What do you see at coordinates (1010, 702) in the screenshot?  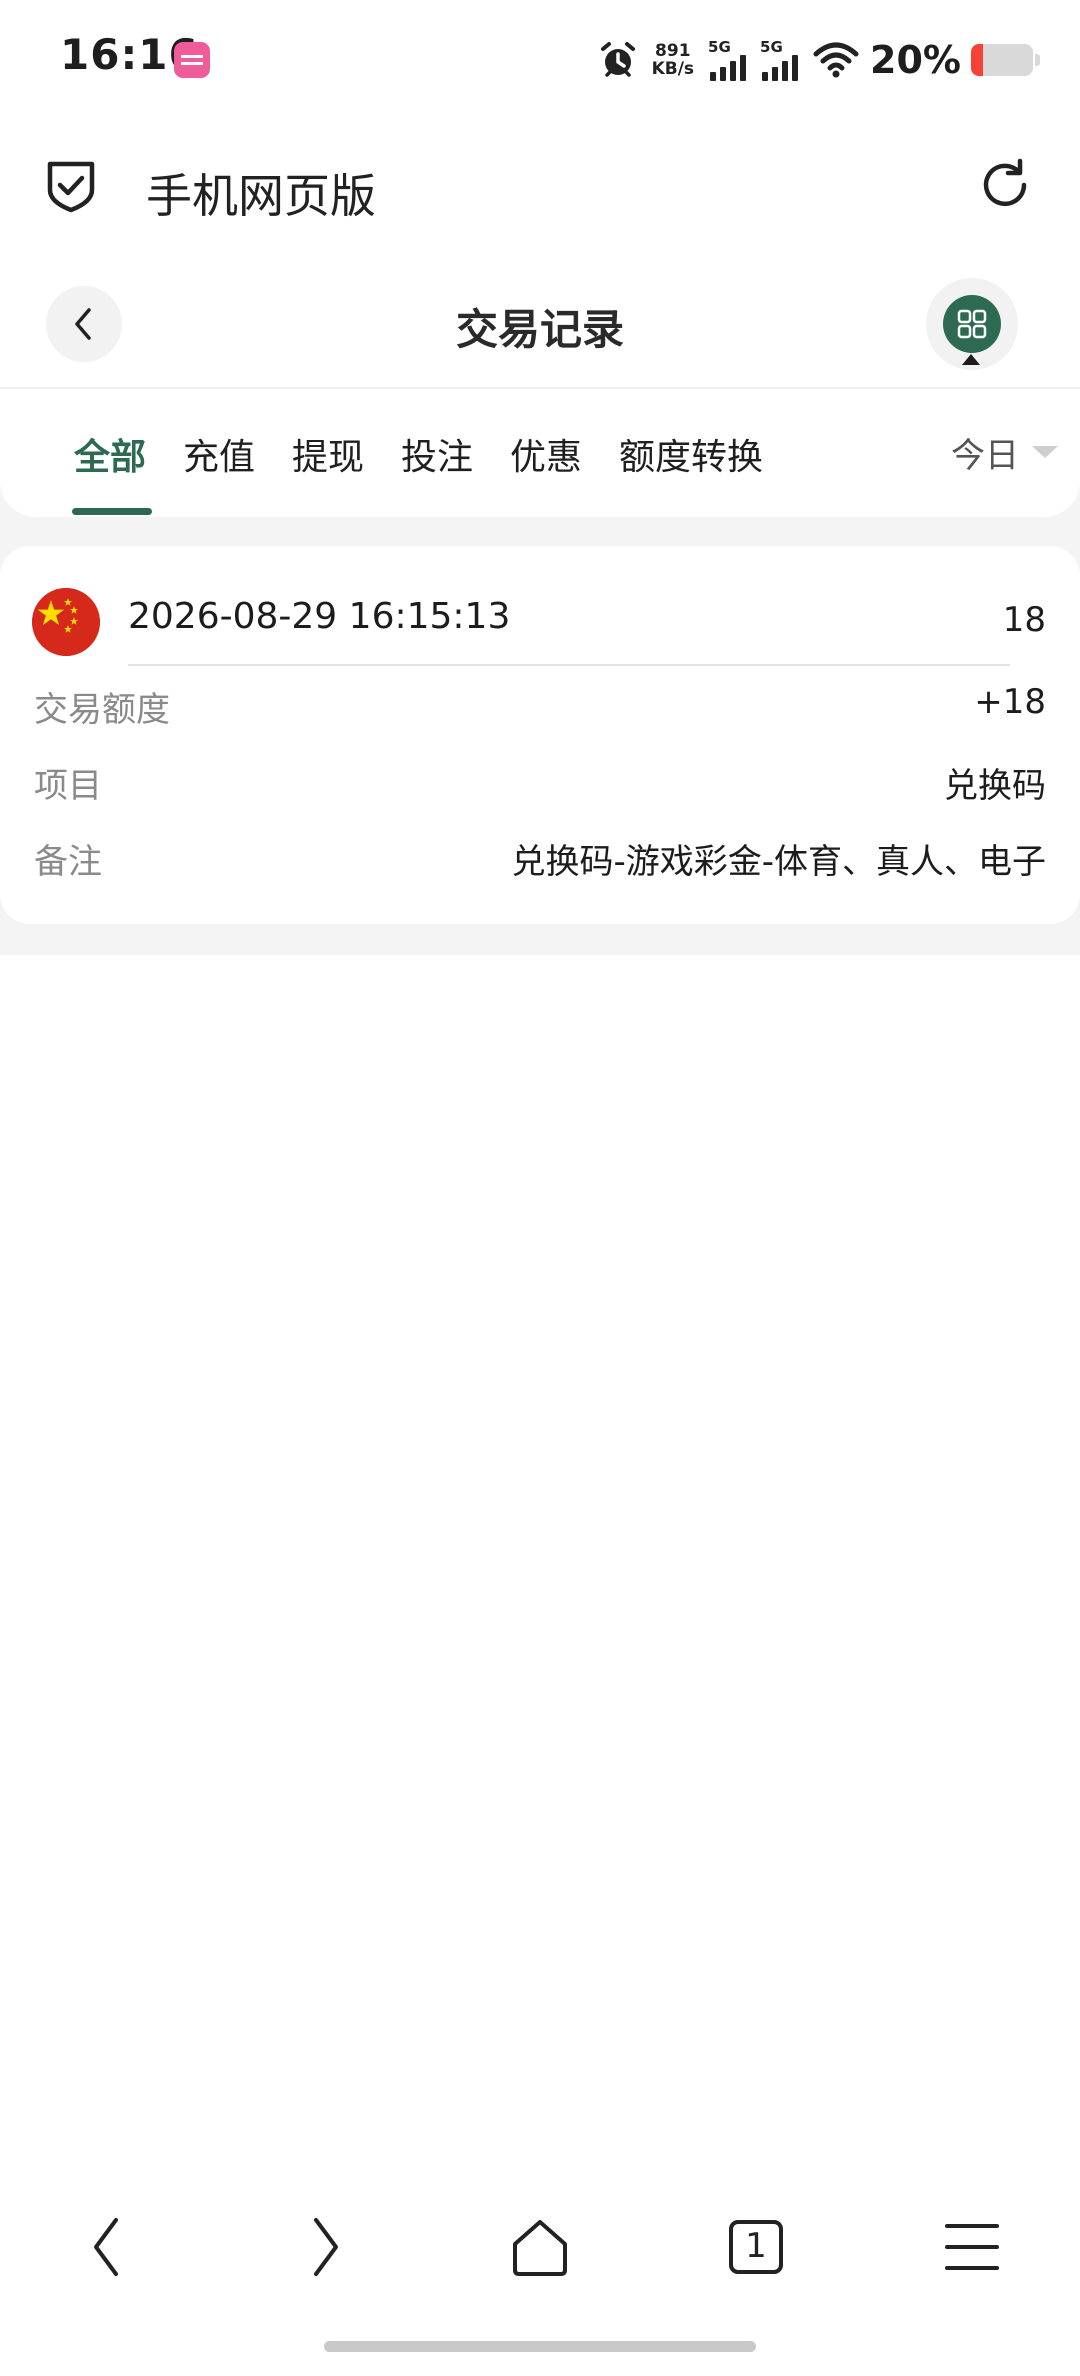 I see `amount-value: +18` at bounding box center [1010, 702].